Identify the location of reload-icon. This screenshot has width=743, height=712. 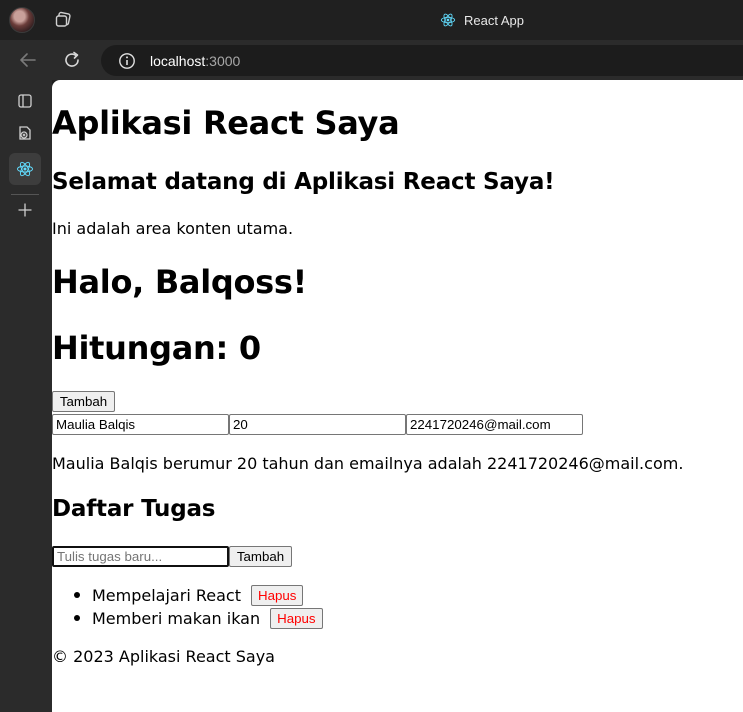
(72, 60).